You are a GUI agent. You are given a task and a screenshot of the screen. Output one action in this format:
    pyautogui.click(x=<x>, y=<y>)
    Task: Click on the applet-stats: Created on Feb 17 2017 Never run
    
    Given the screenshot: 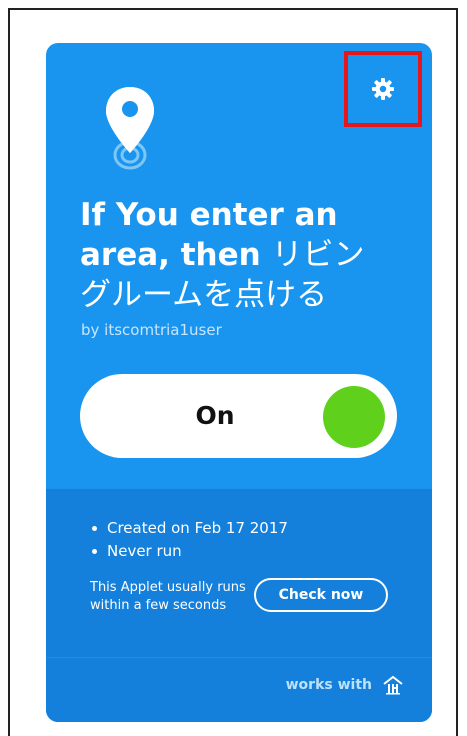 What is the action you would take?
    pyautogui.click(x=190, y=540)
    